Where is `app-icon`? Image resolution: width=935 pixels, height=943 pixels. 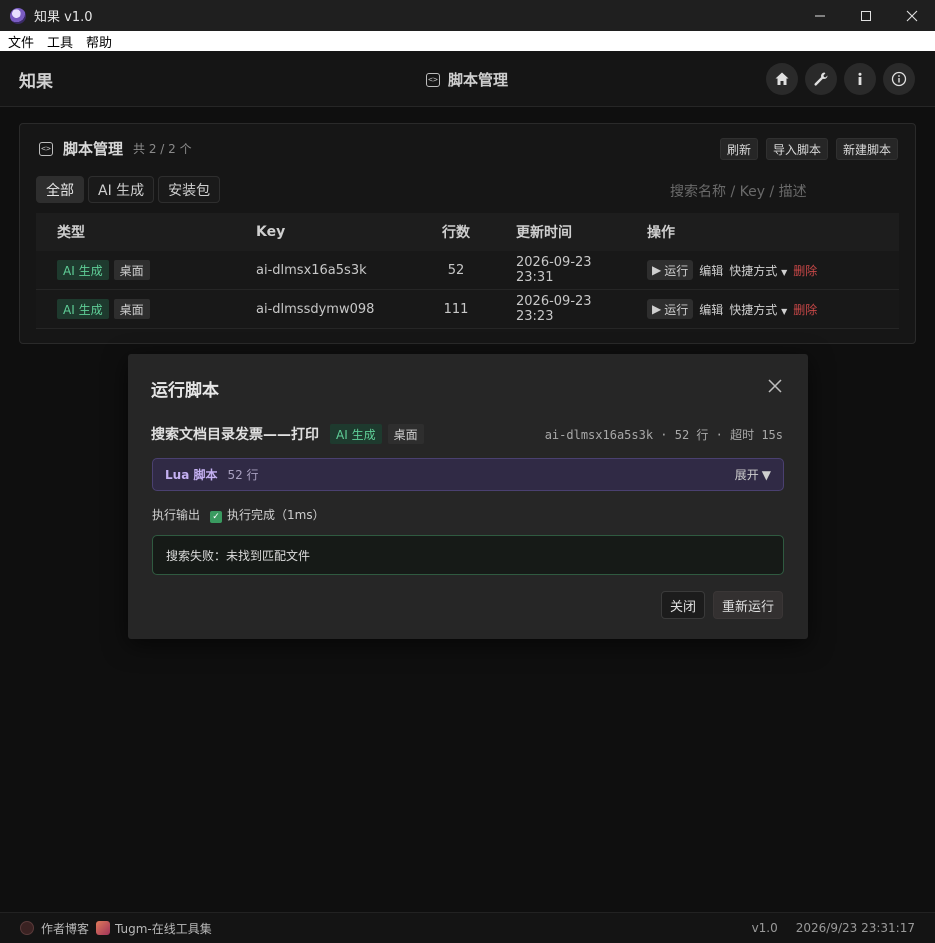 app-icon is located at coordinates (18, 15).